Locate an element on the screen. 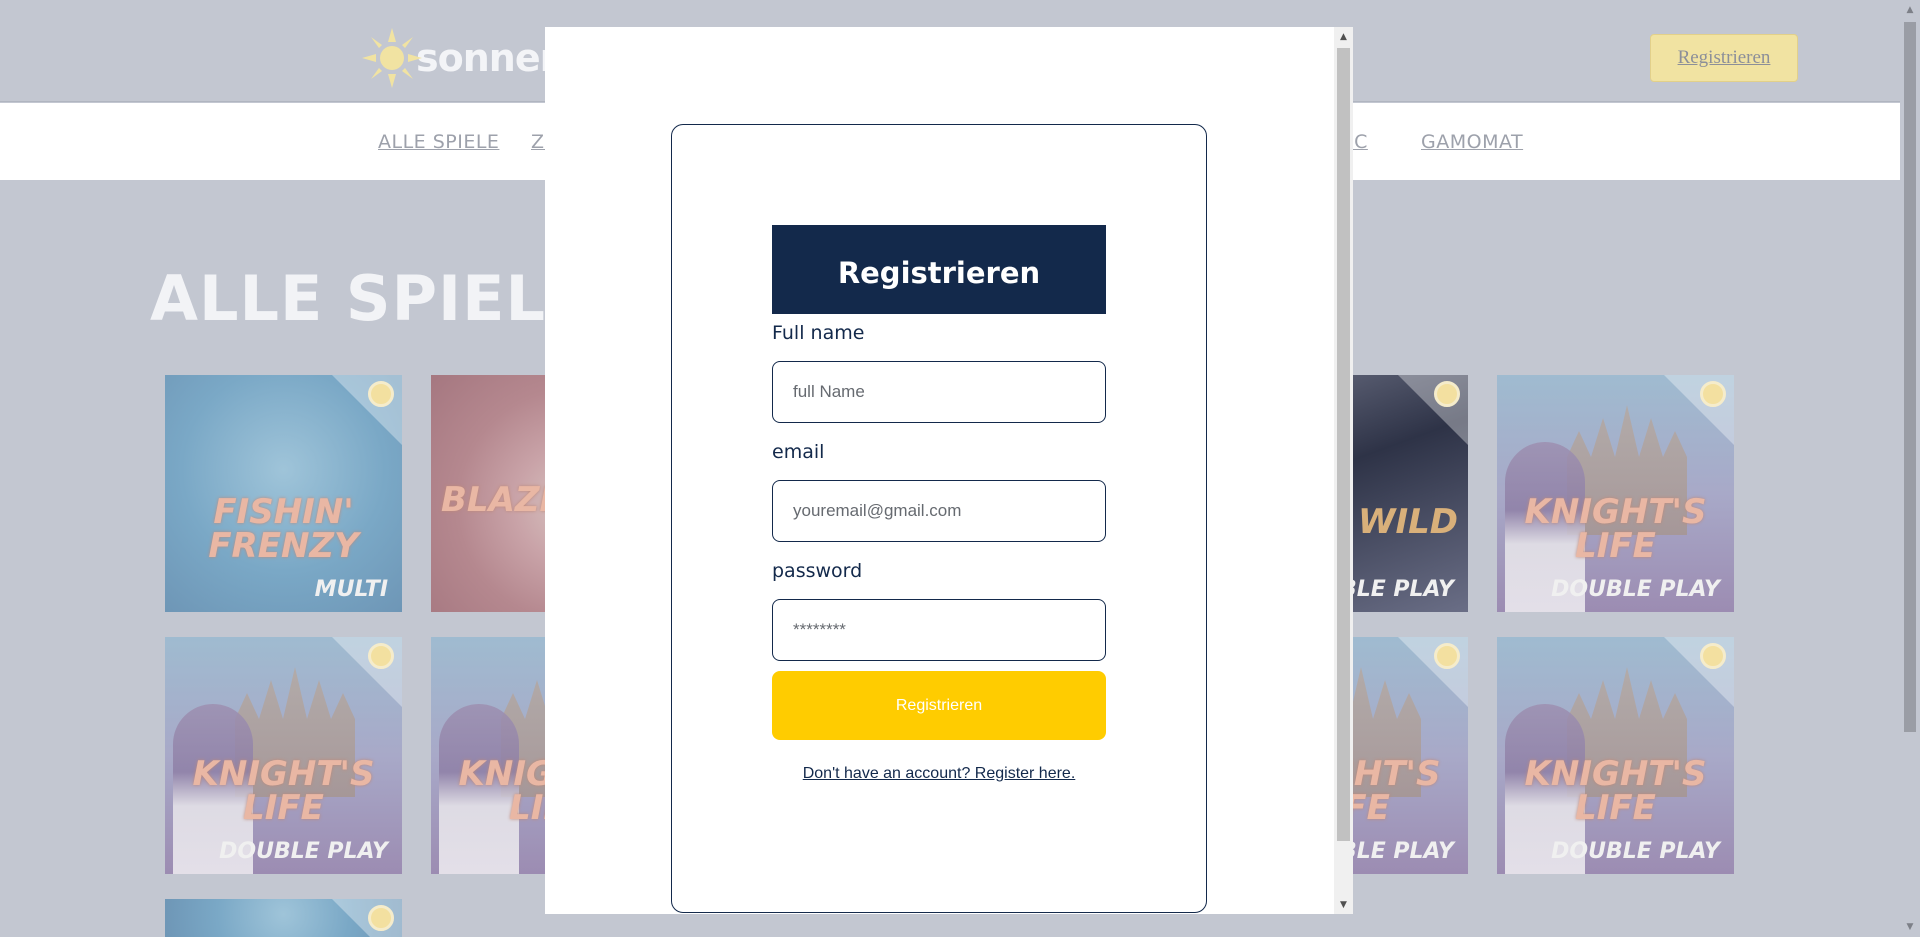  form-title: Registrieren is located at coordinates (939, 269).